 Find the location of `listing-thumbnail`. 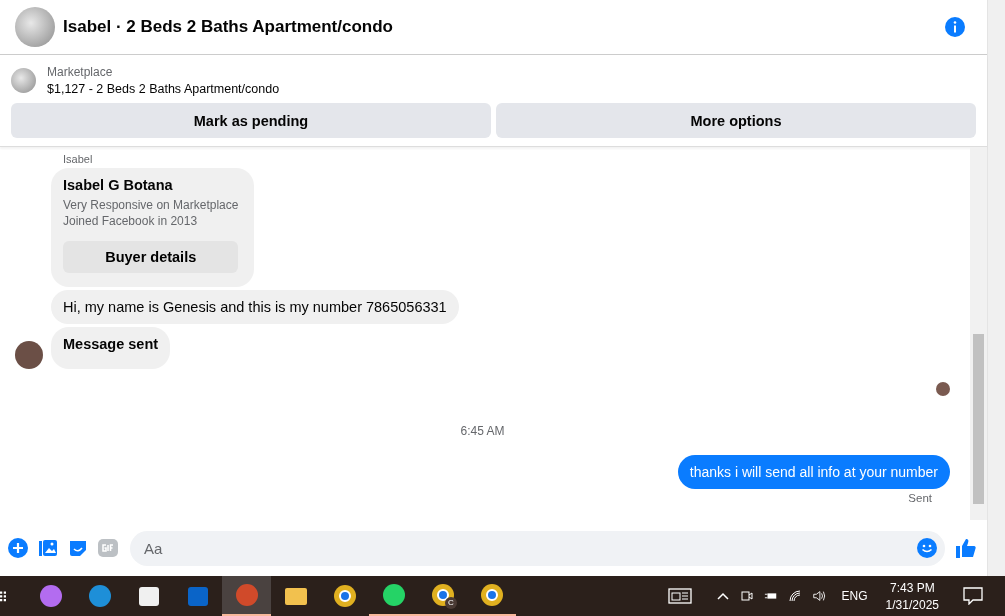

listing-thumbnail is located at coordinates (23, 80).